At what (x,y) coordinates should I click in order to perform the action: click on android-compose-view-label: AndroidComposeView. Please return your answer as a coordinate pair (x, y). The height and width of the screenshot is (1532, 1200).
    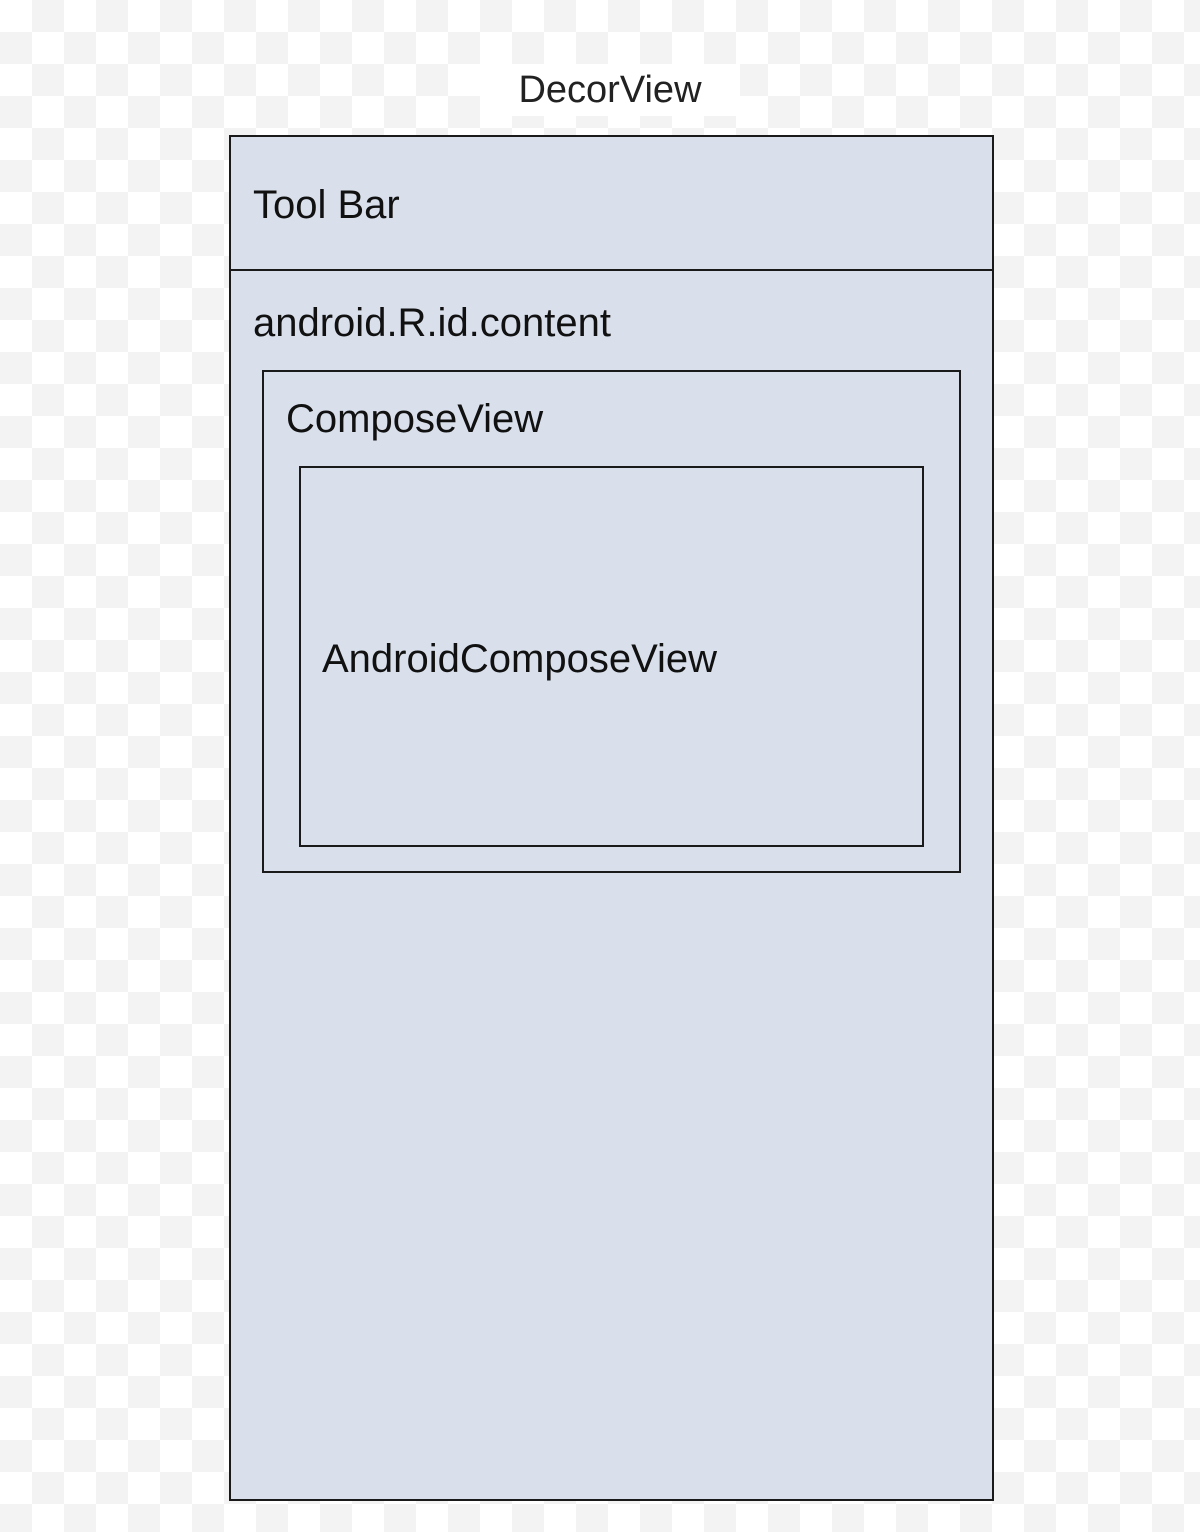
    Looking at the image, I should click on (520, 659).